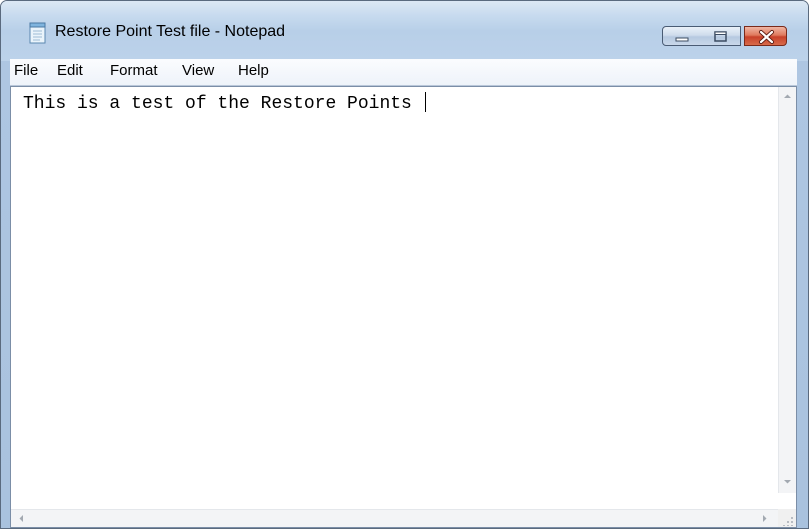  What do you see at coordinates (253, 70) in the screenshot?
I see `menu-help: Help` at bounding box center [253, 70].